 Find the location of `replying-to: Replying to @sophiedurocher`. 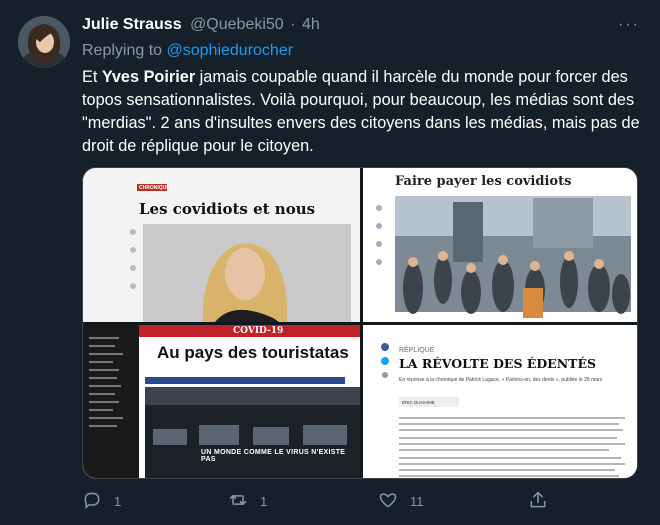

replying-to: Replying to @sophiedurocher is located at coordinates (187, 51).